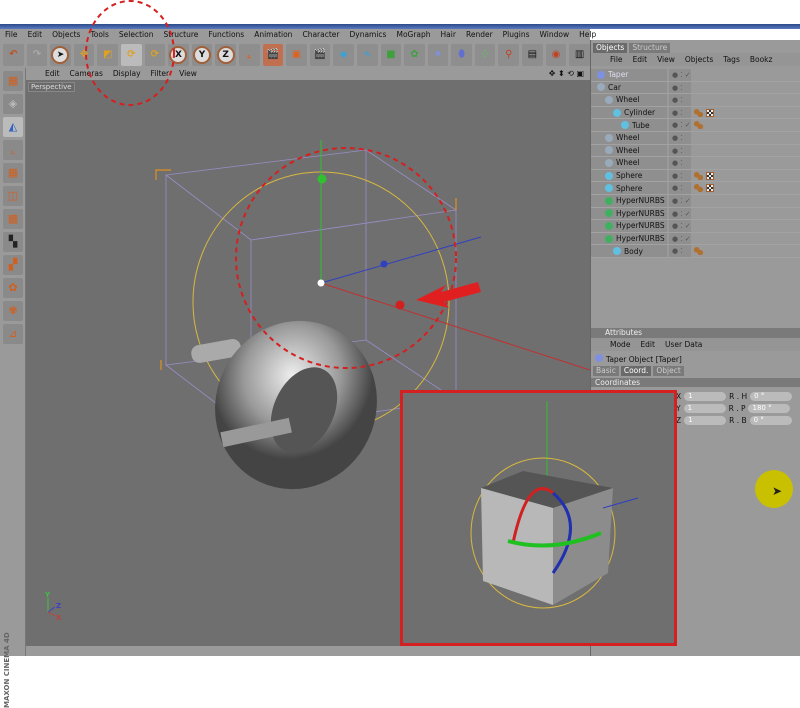 This screenshot has height=708, width=800. Describe the element at coordinates (650, 48) in the screenshot. I see `tab-structure: Structure` at that location.